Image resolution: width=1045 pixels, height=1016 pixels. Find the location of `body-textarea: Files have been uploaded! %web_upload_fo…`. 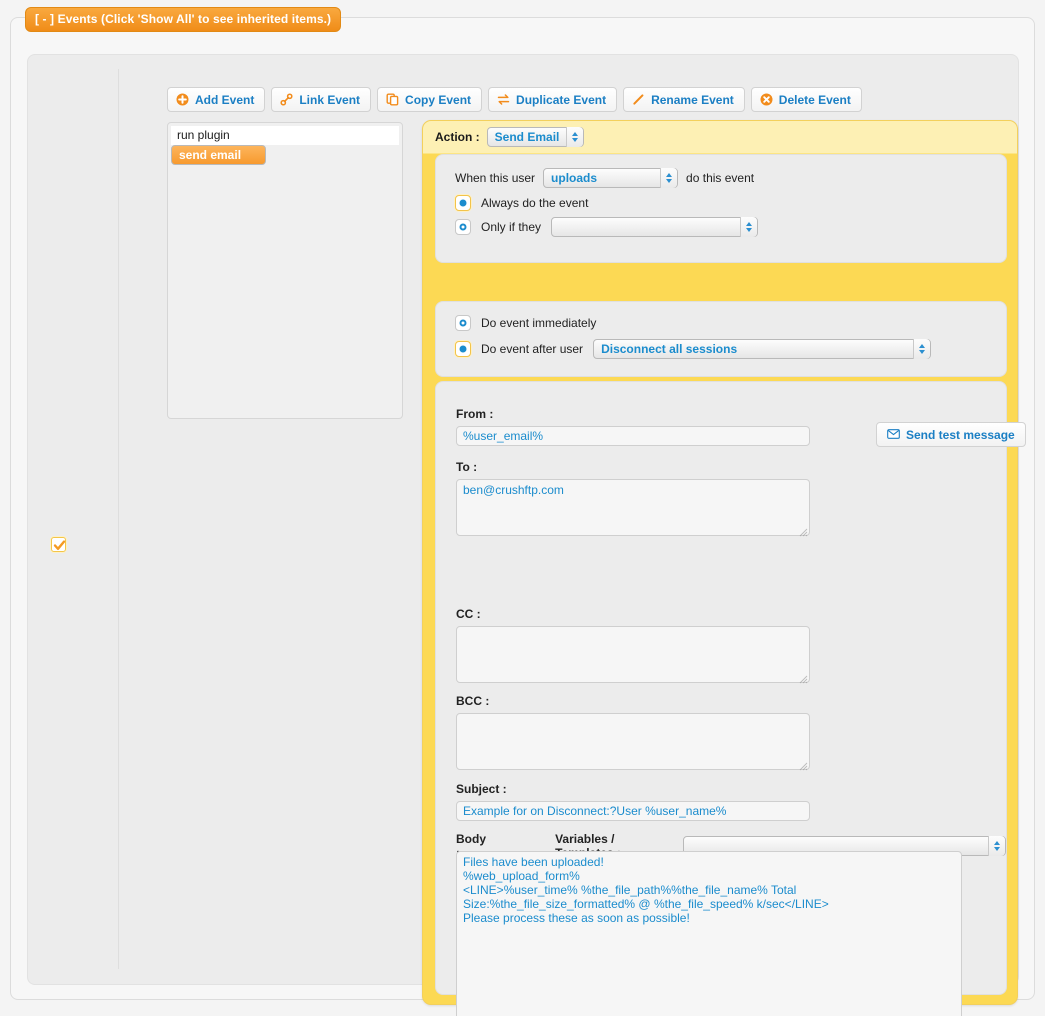

body-textarea: Files have been uploaded! %web_upload_fo… is located at coordinates (709, 933).